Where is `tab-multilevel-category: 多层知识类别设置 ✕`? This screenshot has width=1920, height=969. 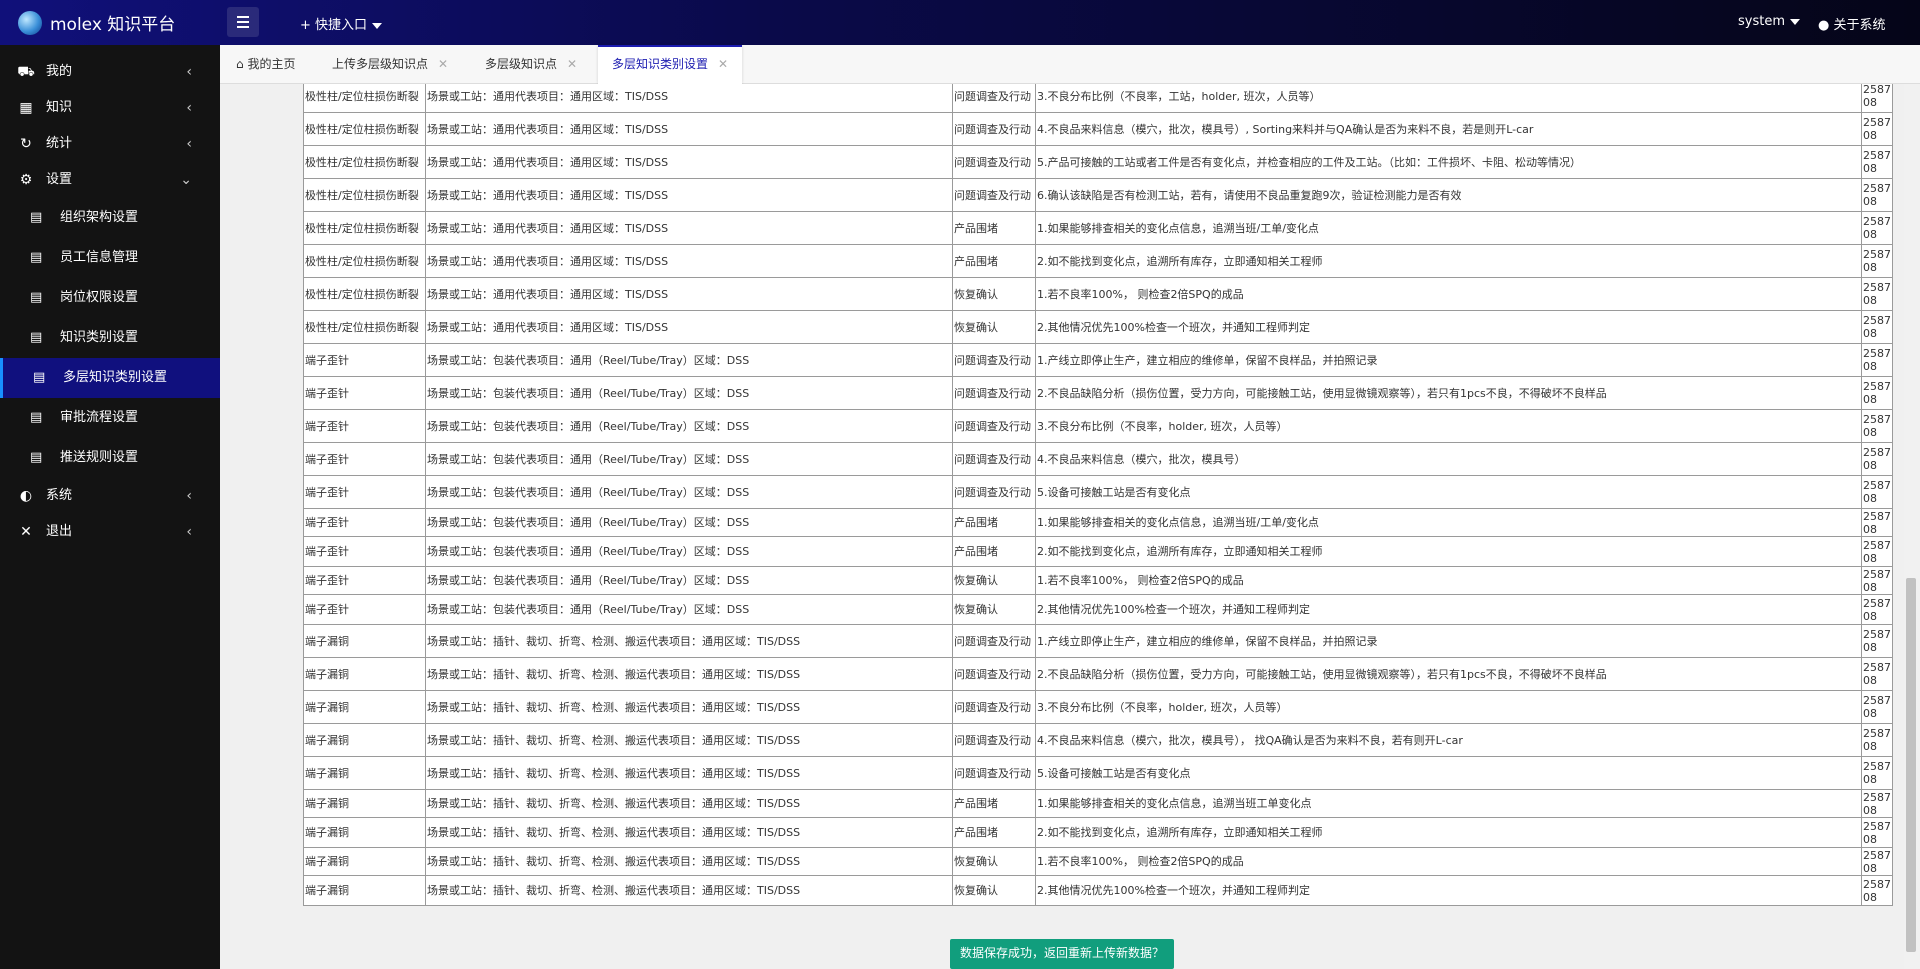 tab-multilevel-category: 多层知识类别设置 ✕ is located at coordinates (670, 64).